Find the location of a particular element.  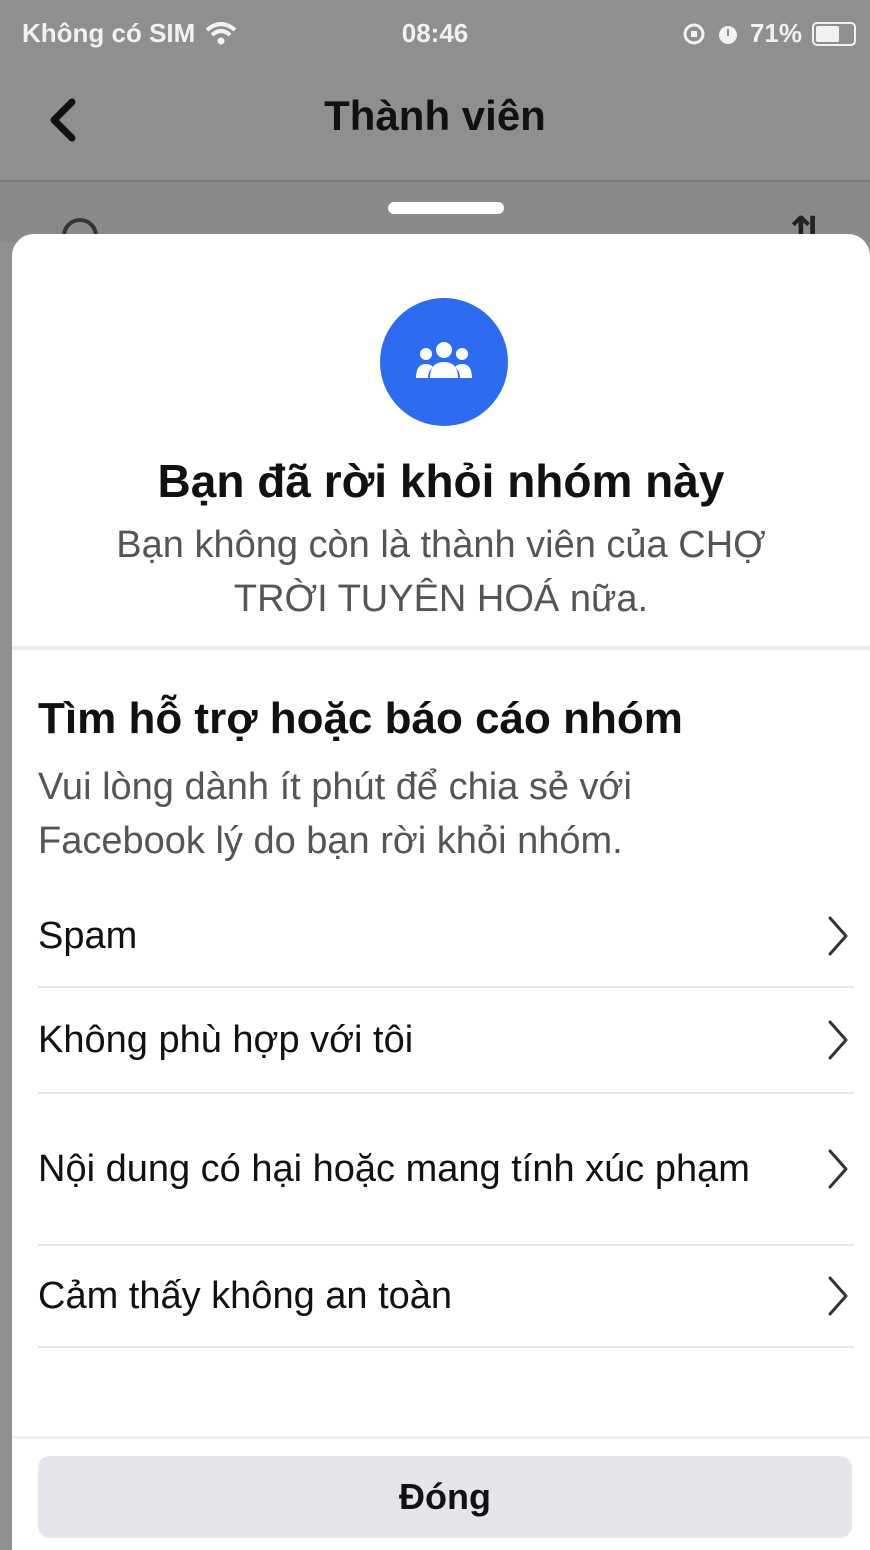

close-button: Đóng is located at coordinates (445, 1497).